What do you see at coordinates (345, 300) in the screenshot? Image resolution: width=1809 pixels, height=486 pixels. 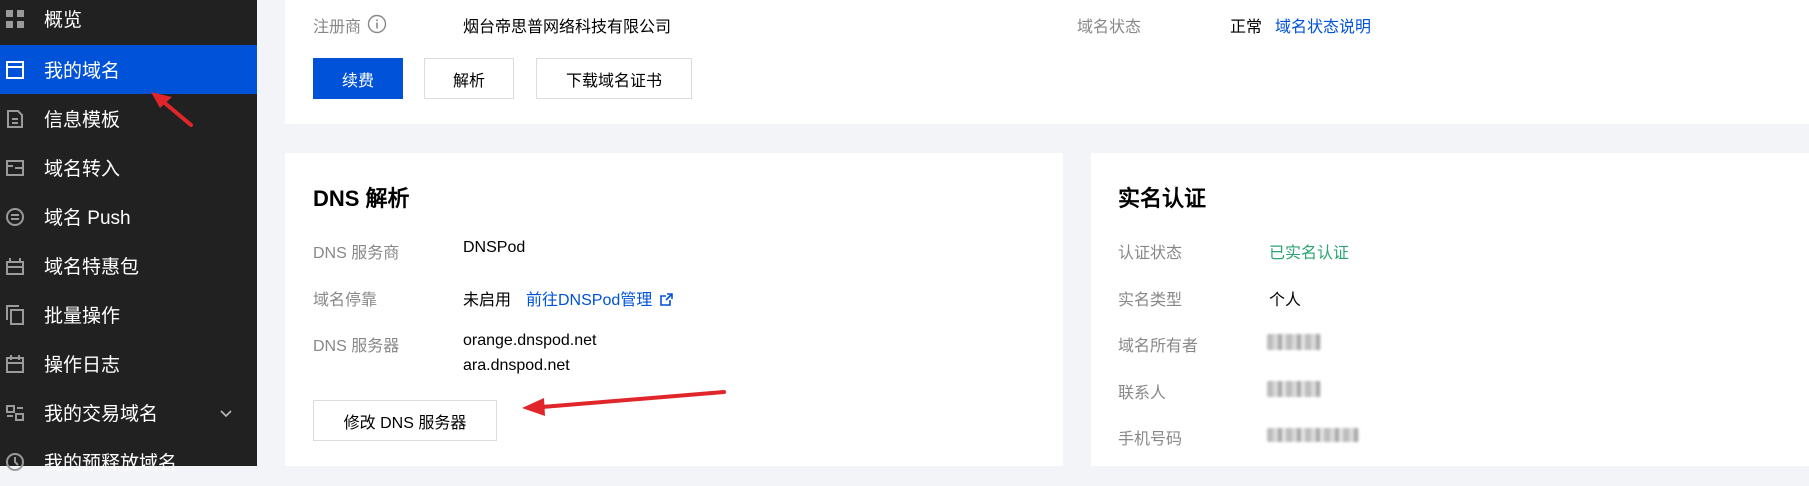 I see `domain-parking-label: 域名停靠` at bounding box center [345, 300].